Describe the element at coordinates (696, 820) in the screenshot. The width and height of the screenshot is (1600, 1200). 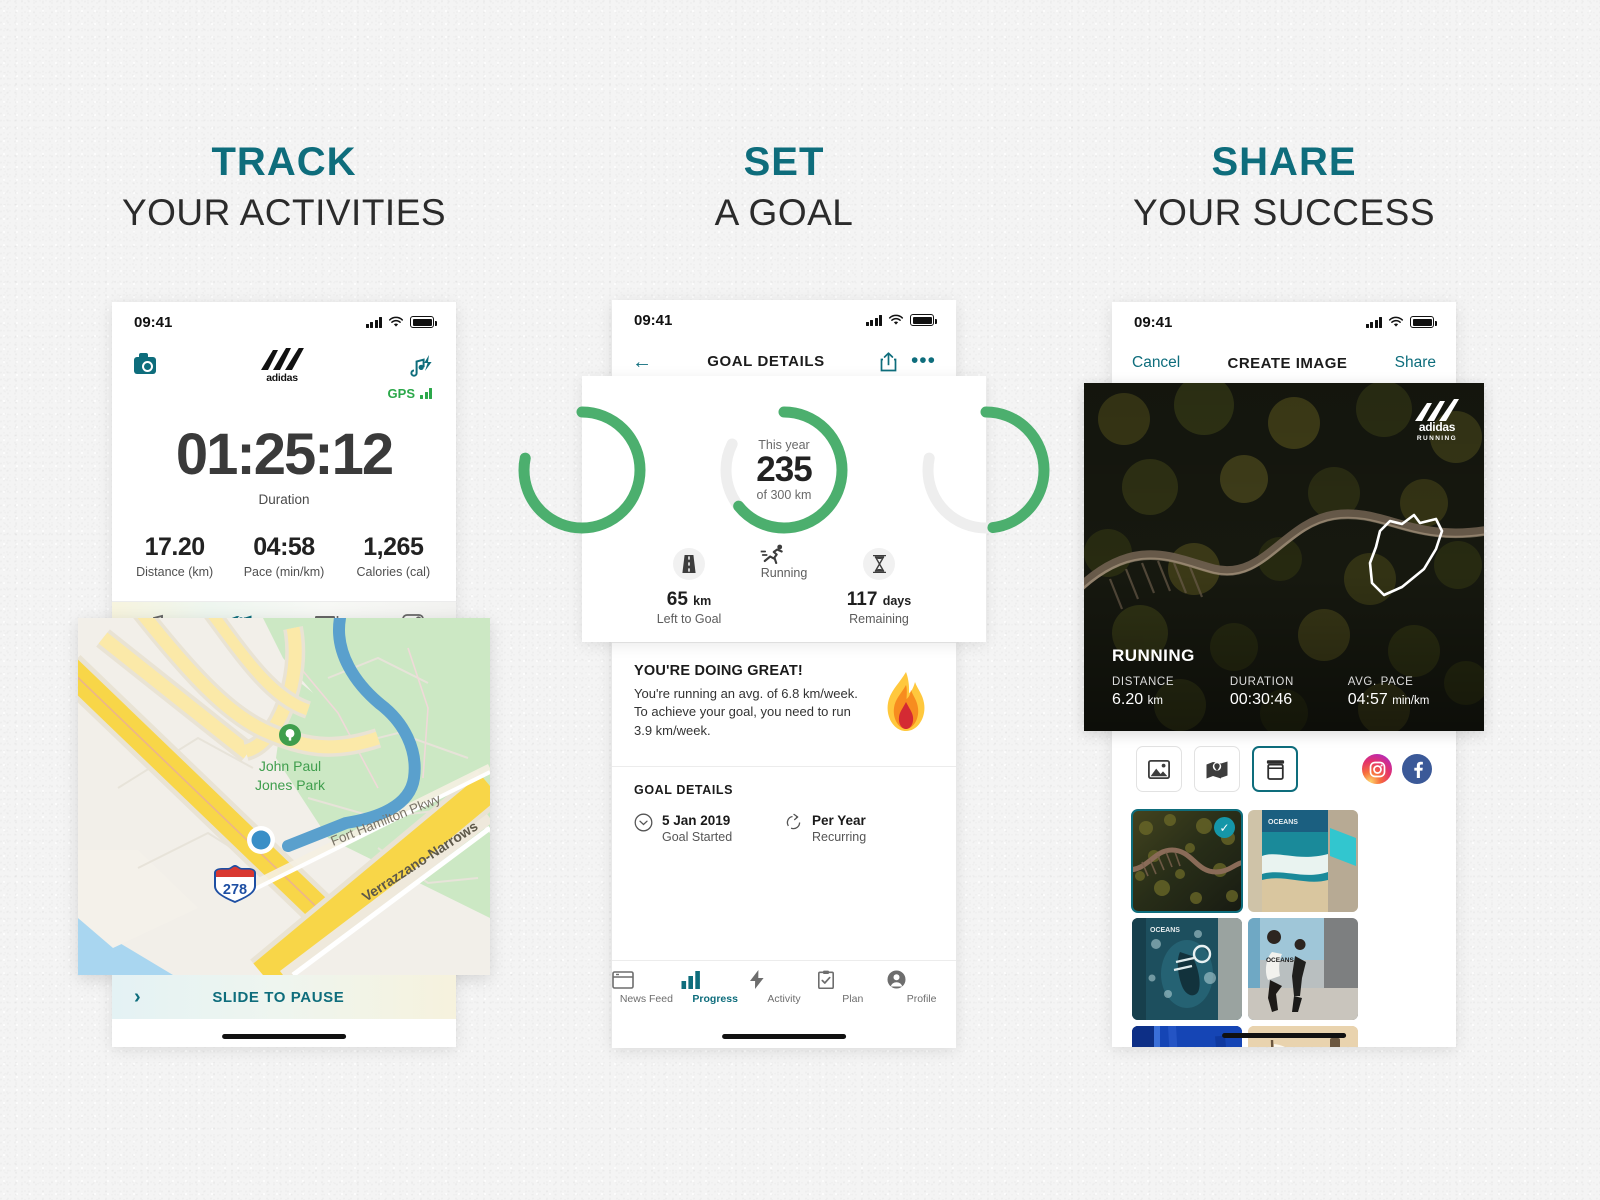
I see `goal-started-date: 5 Jan 2019` at that location.